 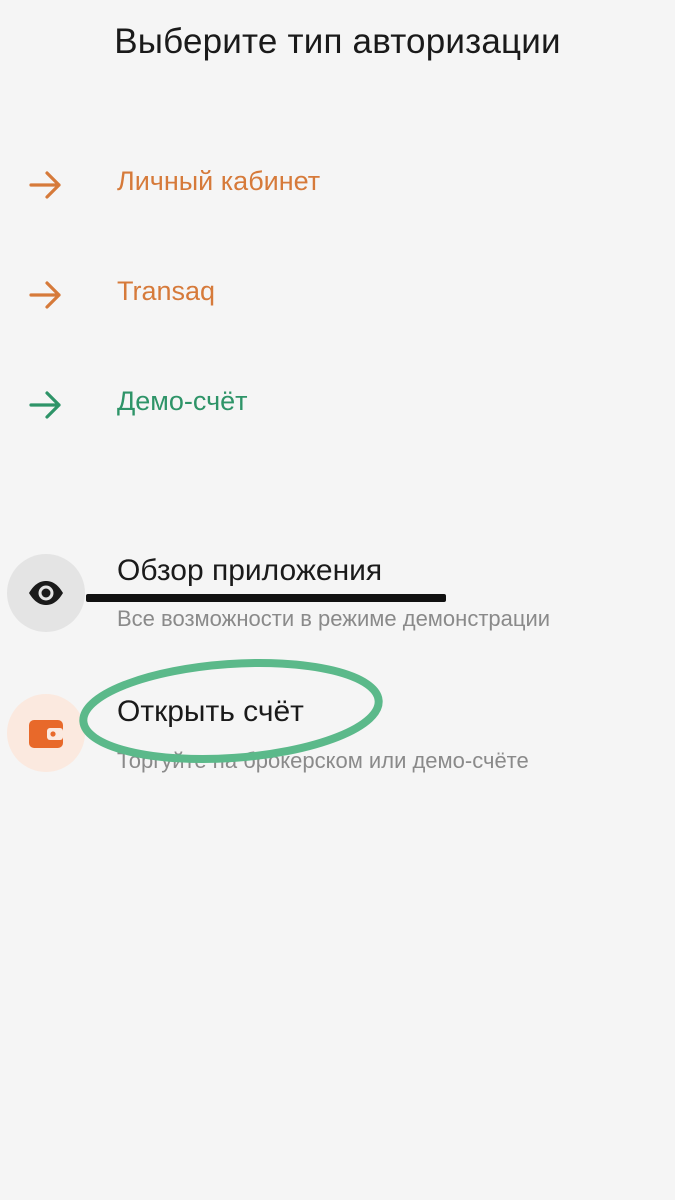 What do you see at coordinates (219, 181) in the screenshot?
I see `auth-option-label: Личный кабинет` at bounding box center [219, 181].